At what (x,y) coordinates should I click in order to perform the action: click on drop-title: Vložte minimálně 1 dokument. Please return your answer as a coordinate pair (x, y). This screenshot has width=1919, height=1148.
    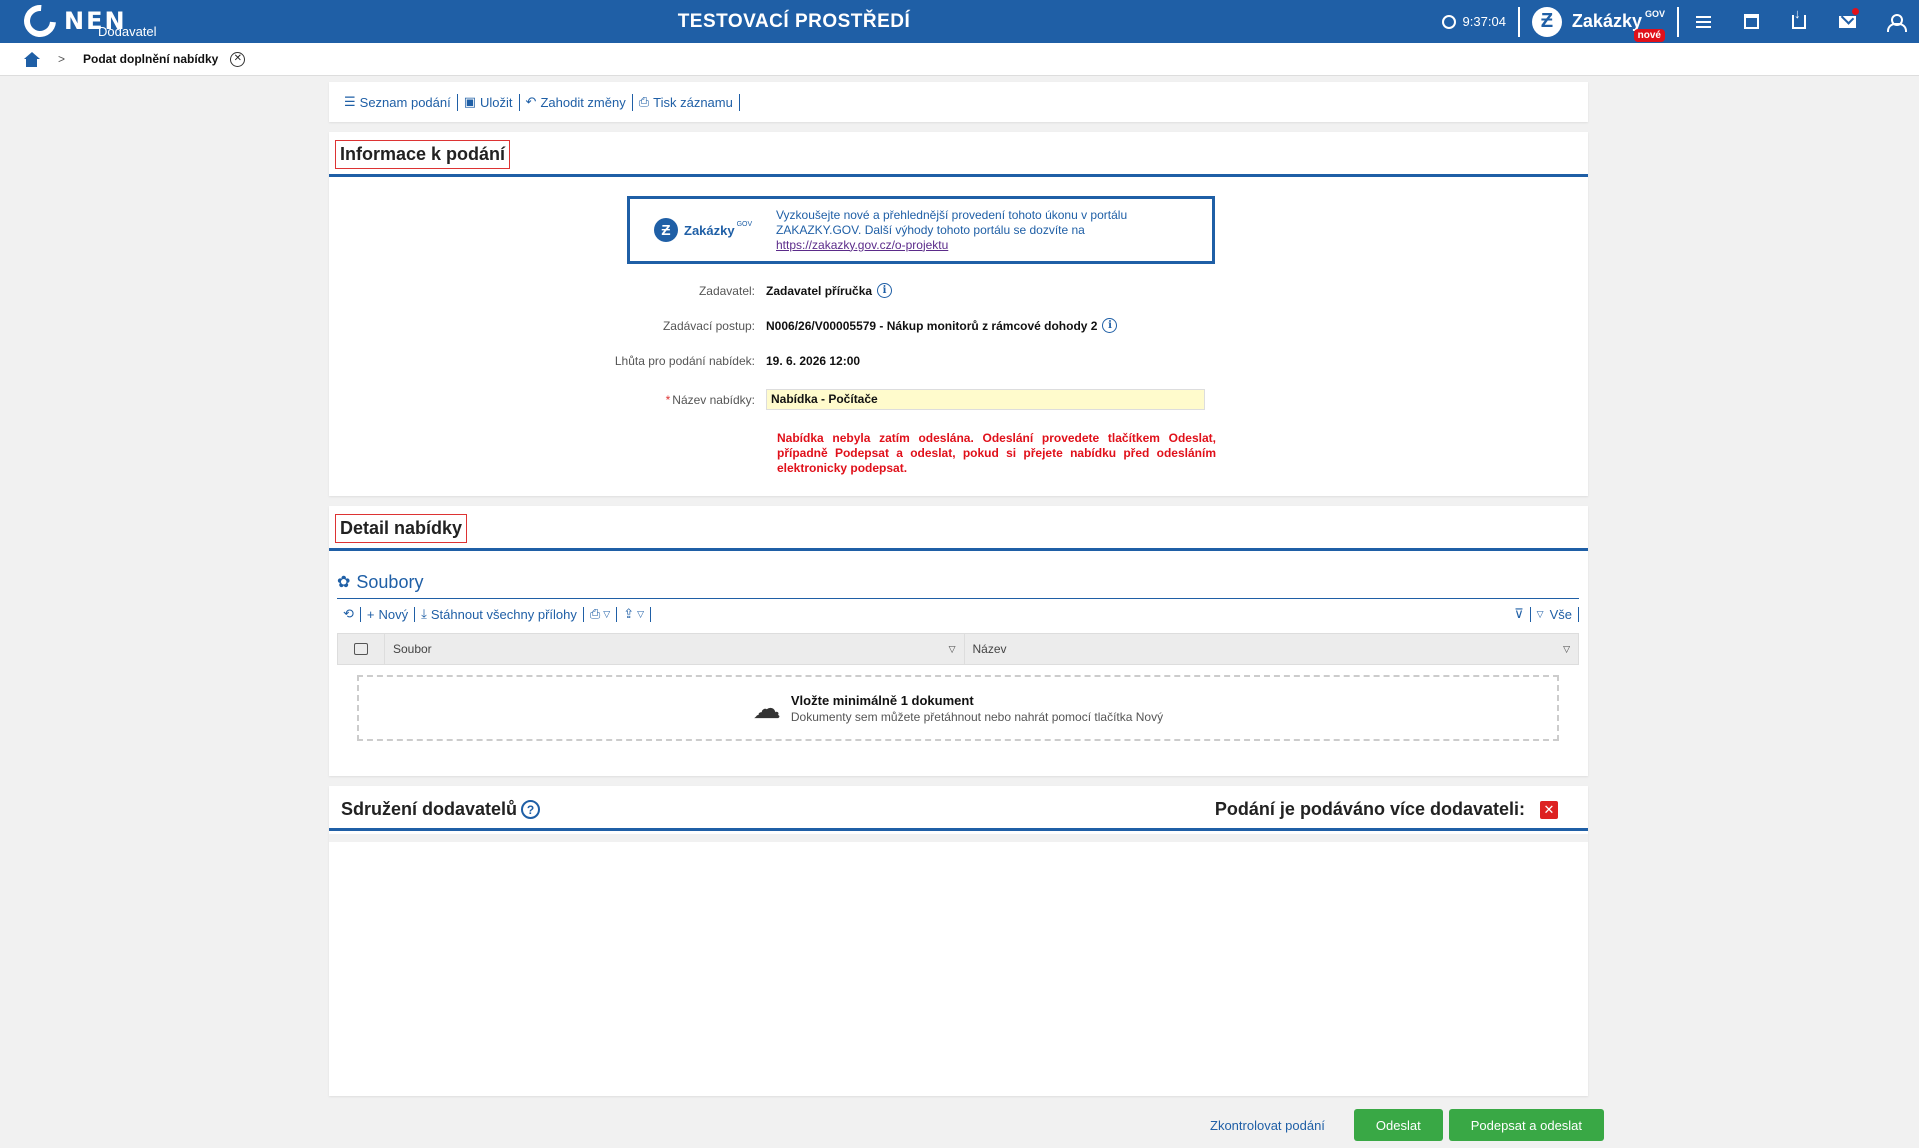
    Looking at the image, I should click on (882, 700).